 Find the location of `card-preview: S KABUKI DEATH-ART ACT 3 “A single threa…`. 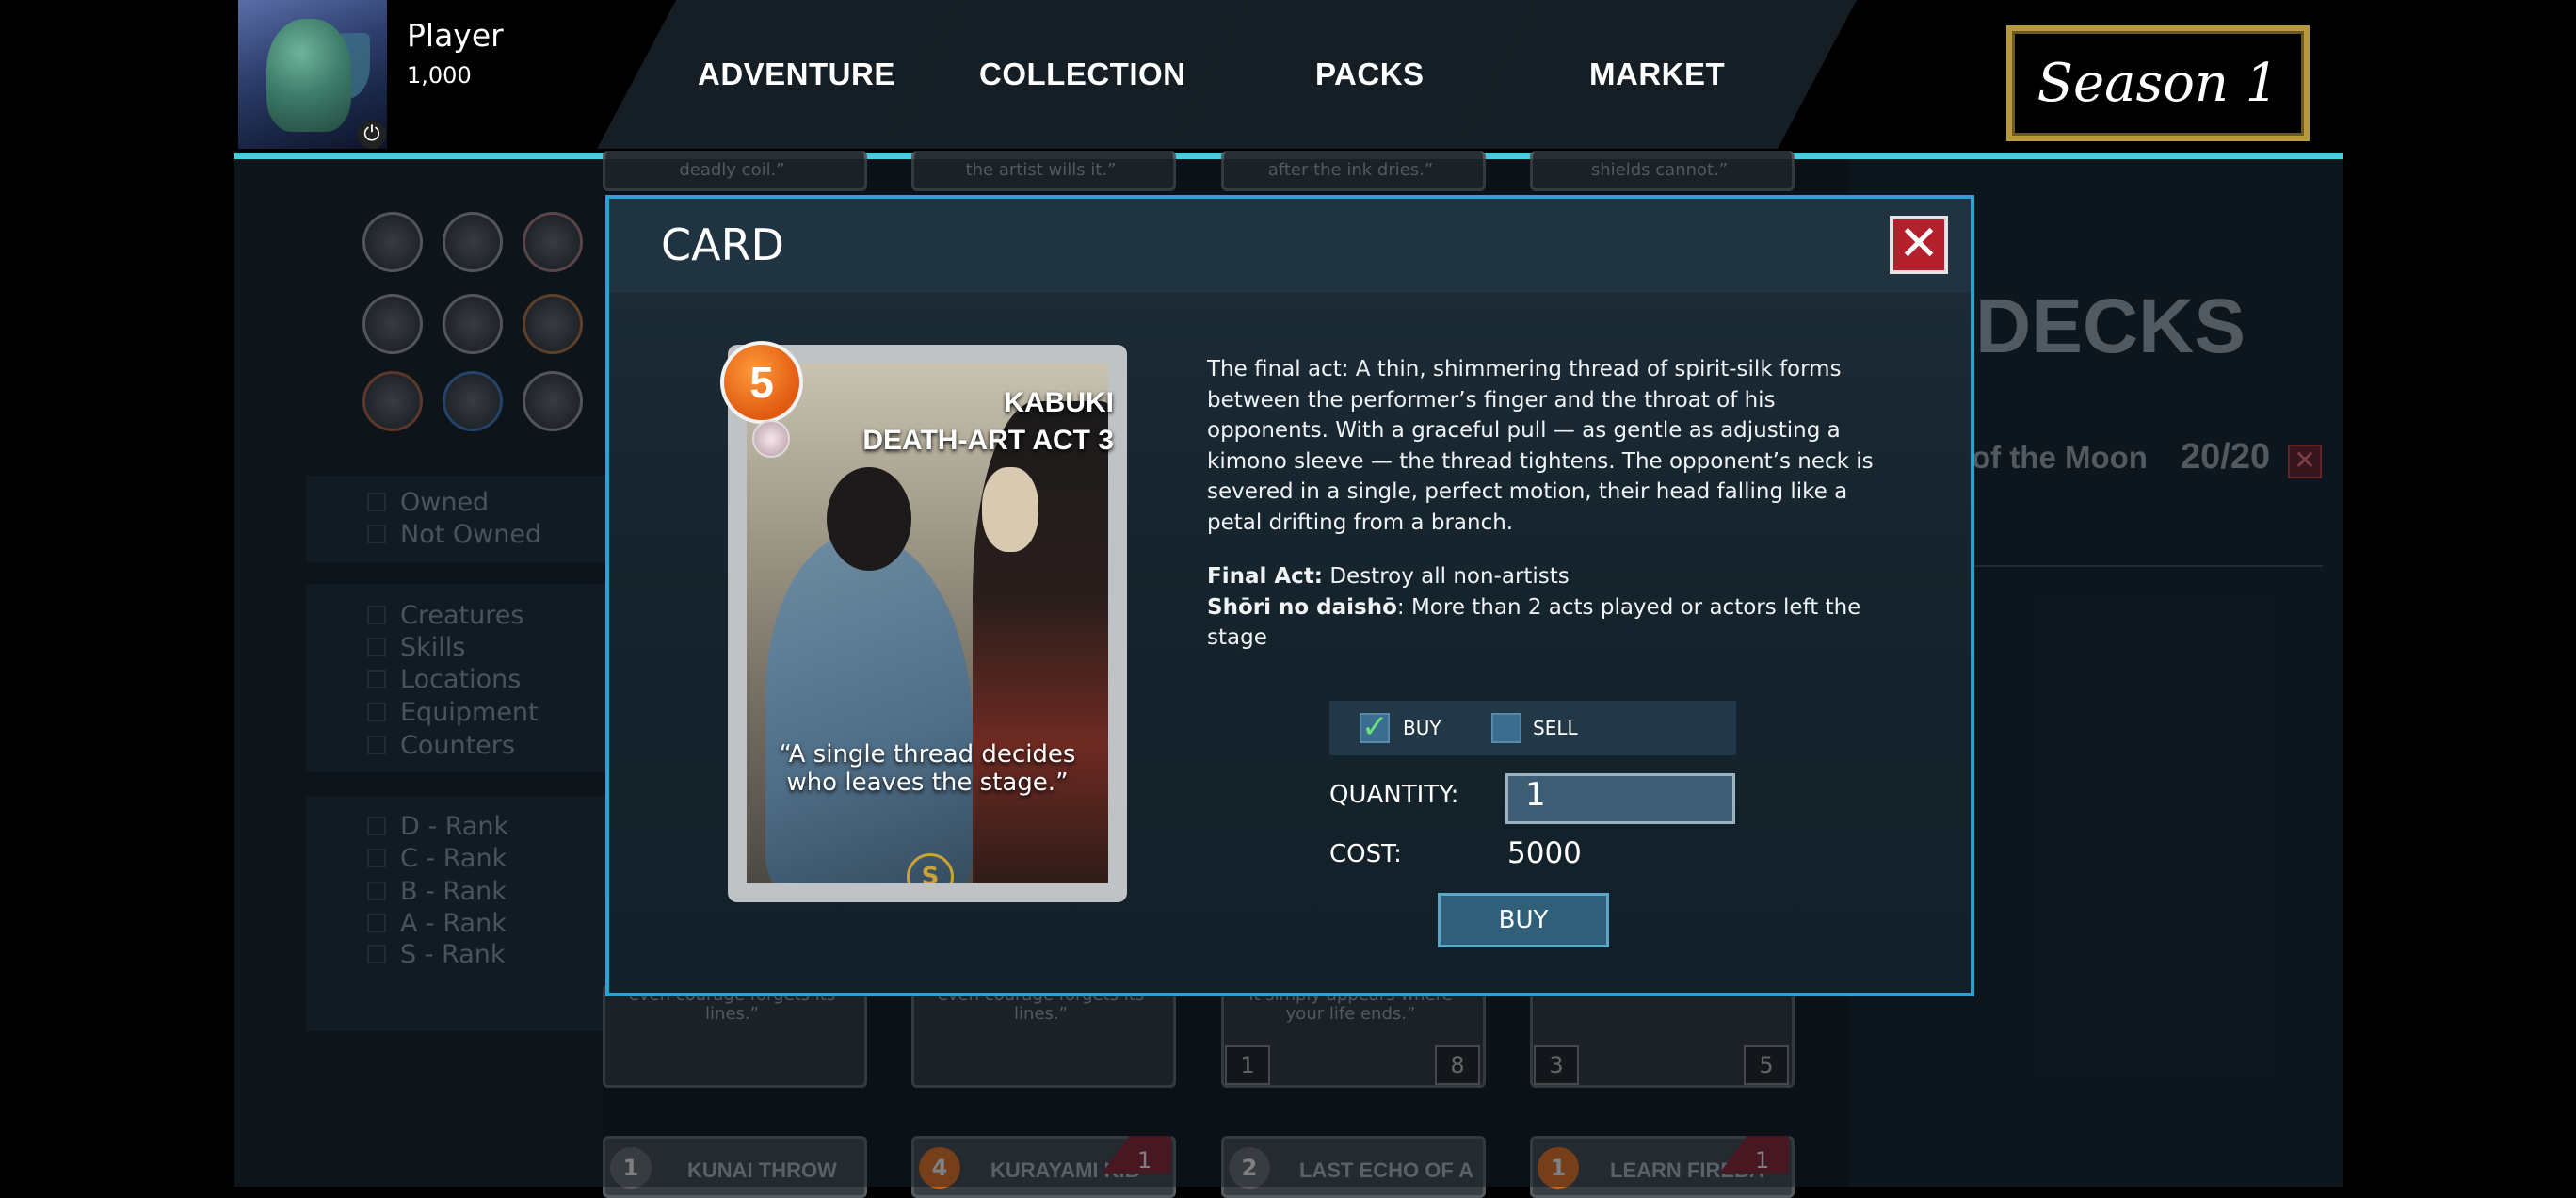

card-preview: S KABUKI DEATH-ART ACT 3 “A single threa… is located at coordinates (923, 621).